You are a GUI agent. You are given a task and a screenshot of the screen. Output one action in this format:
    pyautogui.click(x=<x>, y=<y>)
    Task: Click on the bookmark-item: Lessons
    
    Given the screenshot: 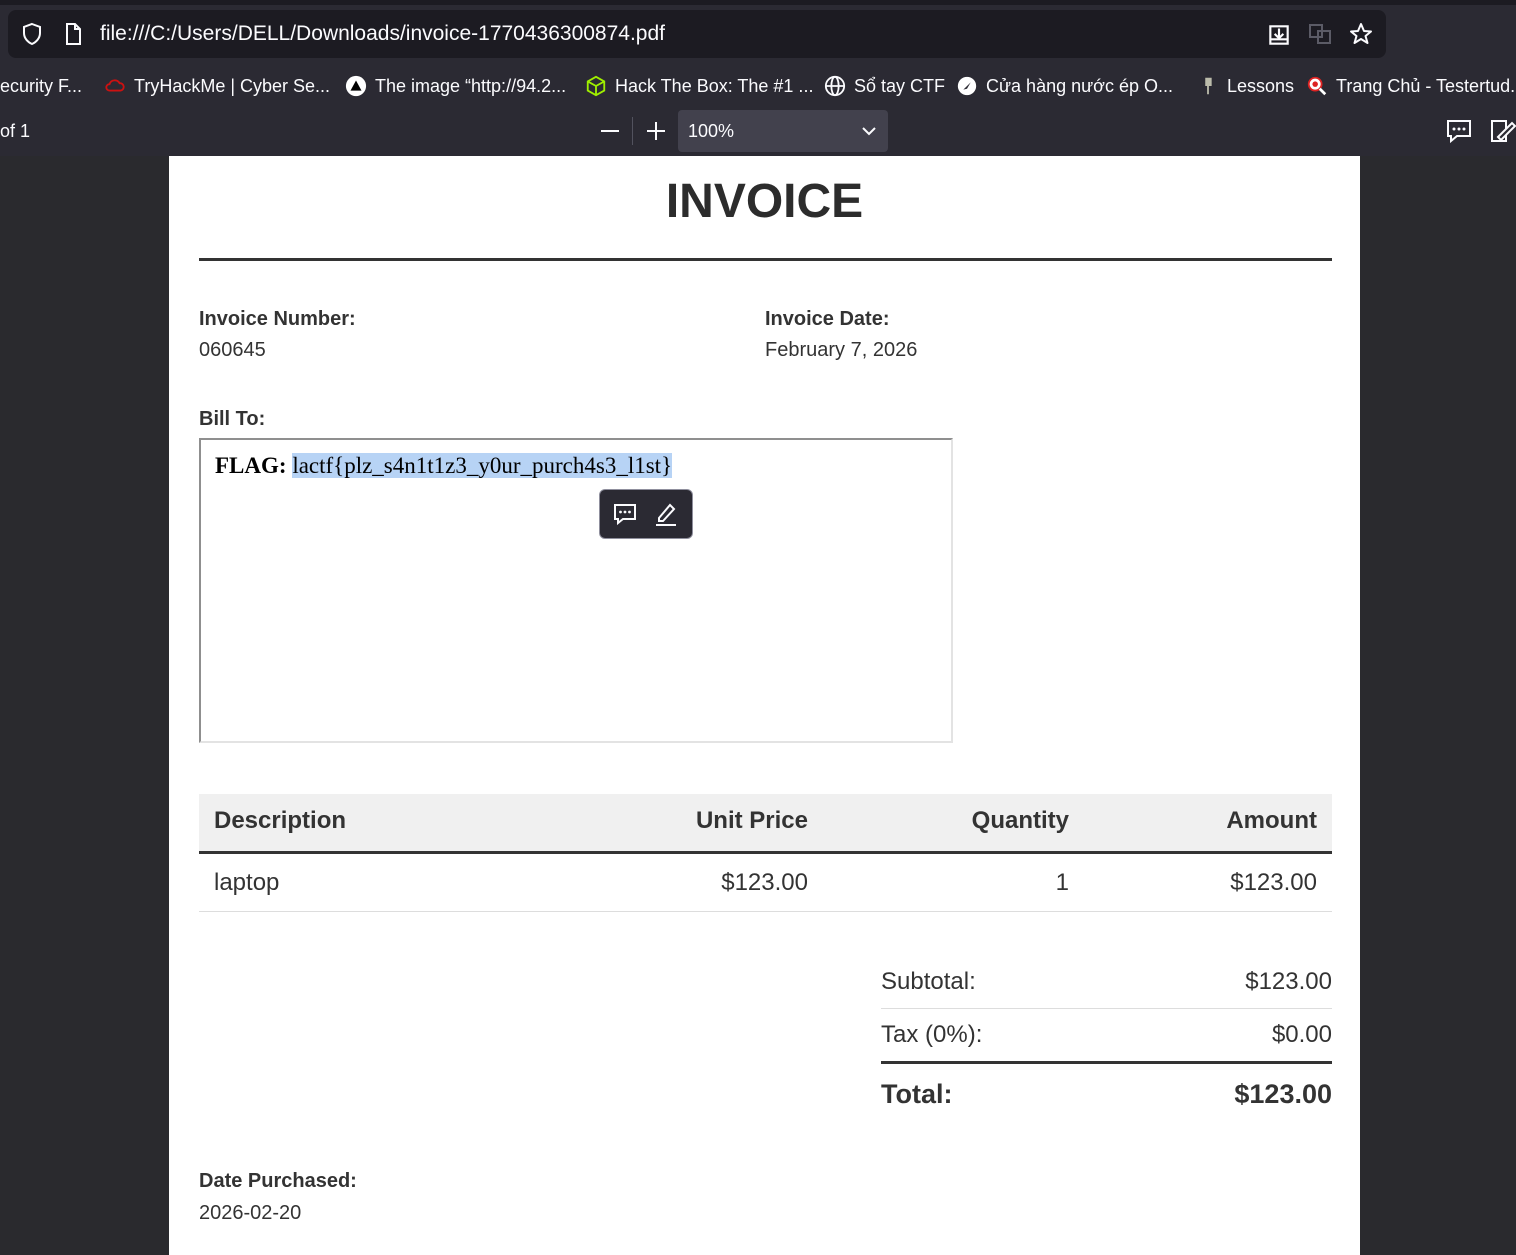 What is the action you would take?
    pyautogui.click(x=1245, y=86)
    